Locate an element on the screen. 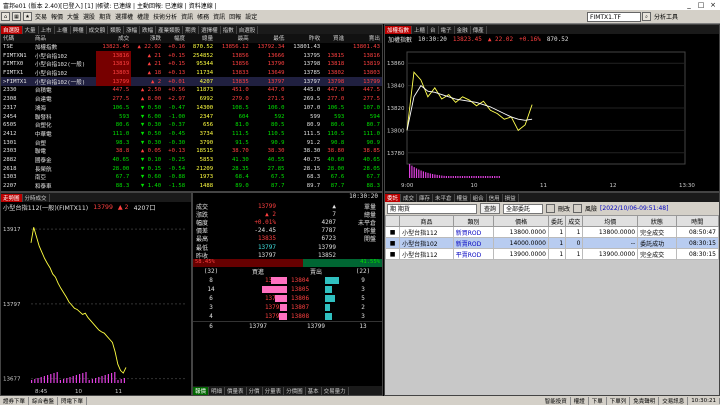 The image size is (720, 405). table-row: ■ 小型台指102 新賣ROD 14000.0000 1 0 -- 委託成功 08:30:15 is located at coordinates (552, 243).